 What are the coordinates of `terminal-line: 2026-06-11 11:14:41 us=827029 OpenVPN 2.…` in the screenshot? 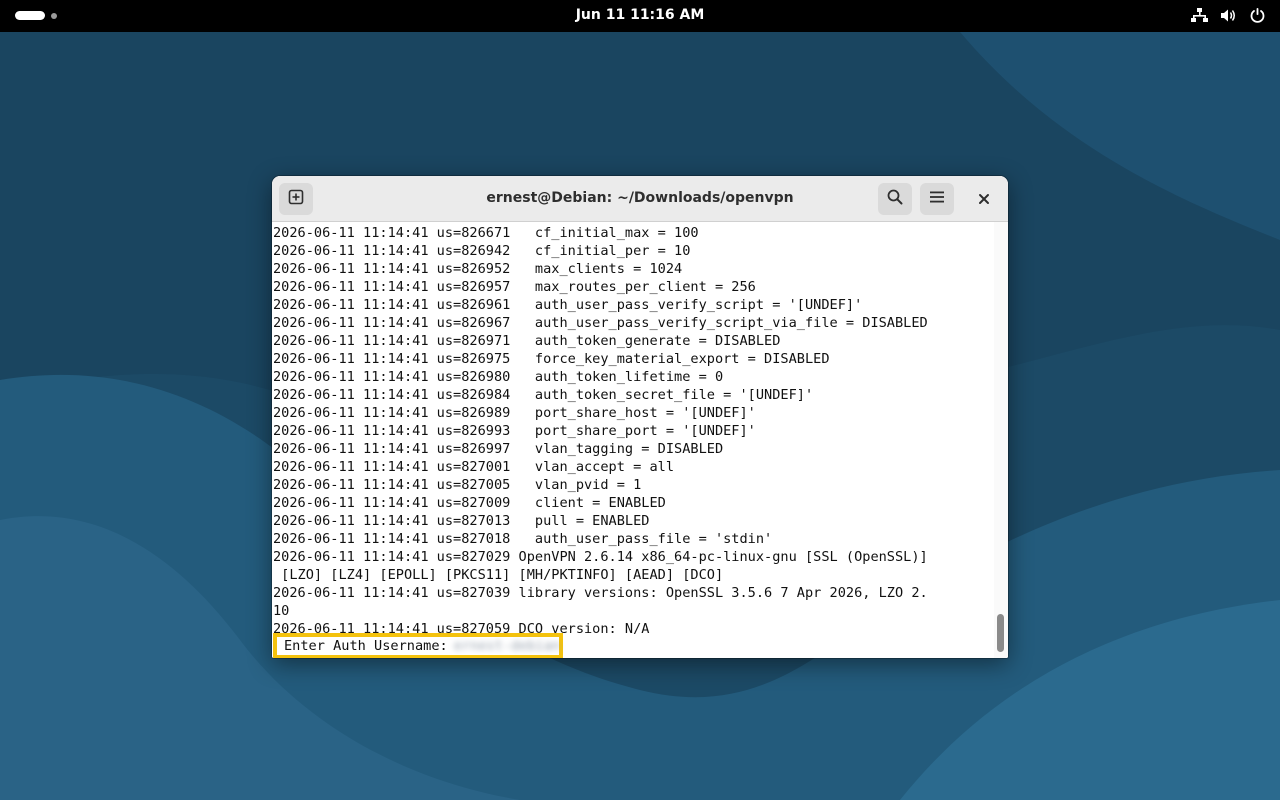 It's located at (600, 557).